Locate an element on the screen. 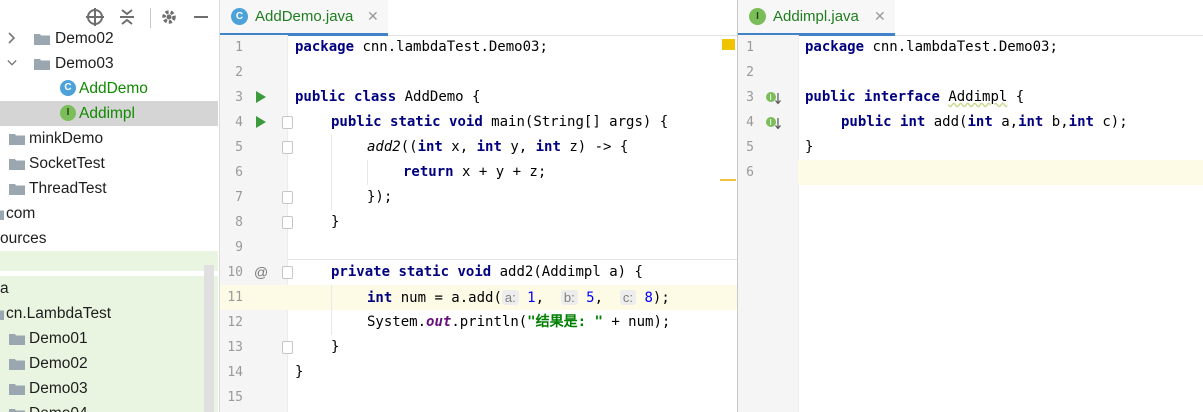 The width and height of the screenshot is (1203, 412). line-number: 8 is located at coordinates (239, 222).